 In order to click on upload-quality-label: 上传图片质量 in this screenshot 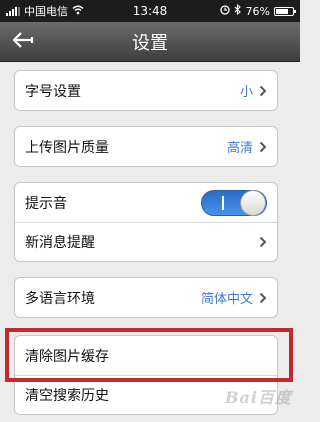, I will do `click(67, 147)`.